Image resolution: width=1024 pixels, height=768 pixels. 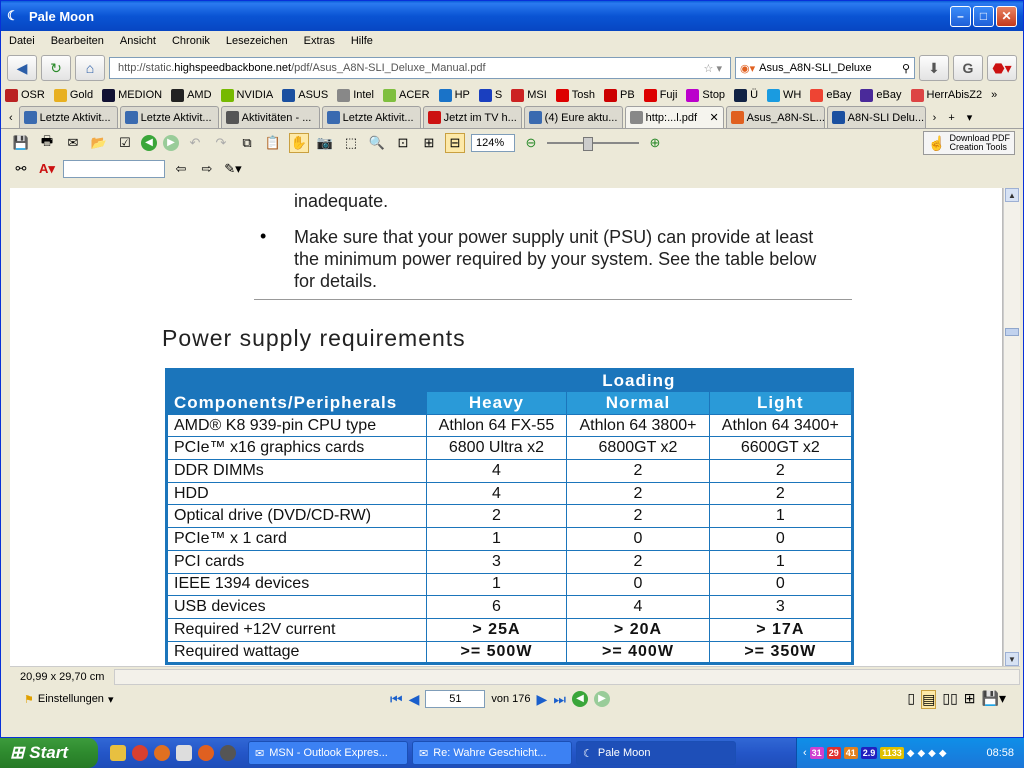 I want to click on menu-hilfe: Hilfe, so click(x=362, y=41).